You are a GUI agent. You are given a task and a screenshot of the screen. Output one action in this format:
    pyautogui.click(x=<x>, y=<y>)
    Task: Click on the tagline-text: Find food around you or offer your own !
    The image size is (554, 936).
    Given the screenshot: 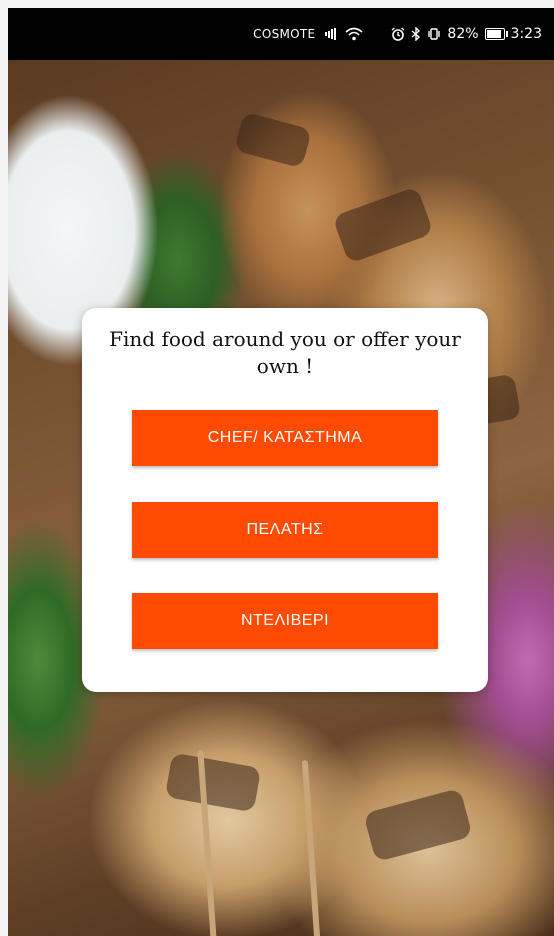 What is the action you would take?
    pyautogui.click(x=285, y=352)
    